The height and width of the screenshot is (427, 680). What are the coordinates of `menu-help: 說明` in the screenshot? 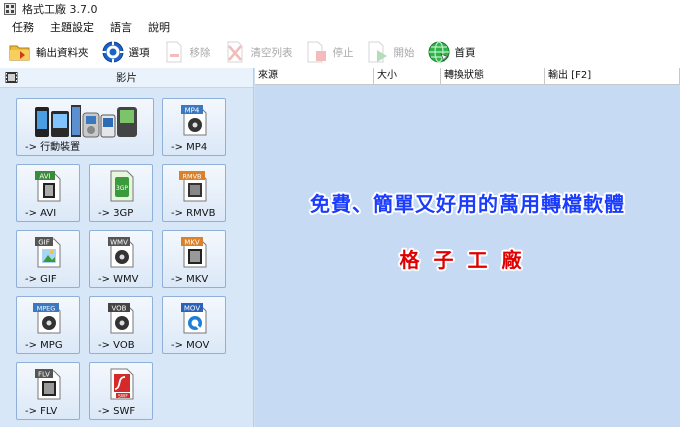 It's located at (159, 27).